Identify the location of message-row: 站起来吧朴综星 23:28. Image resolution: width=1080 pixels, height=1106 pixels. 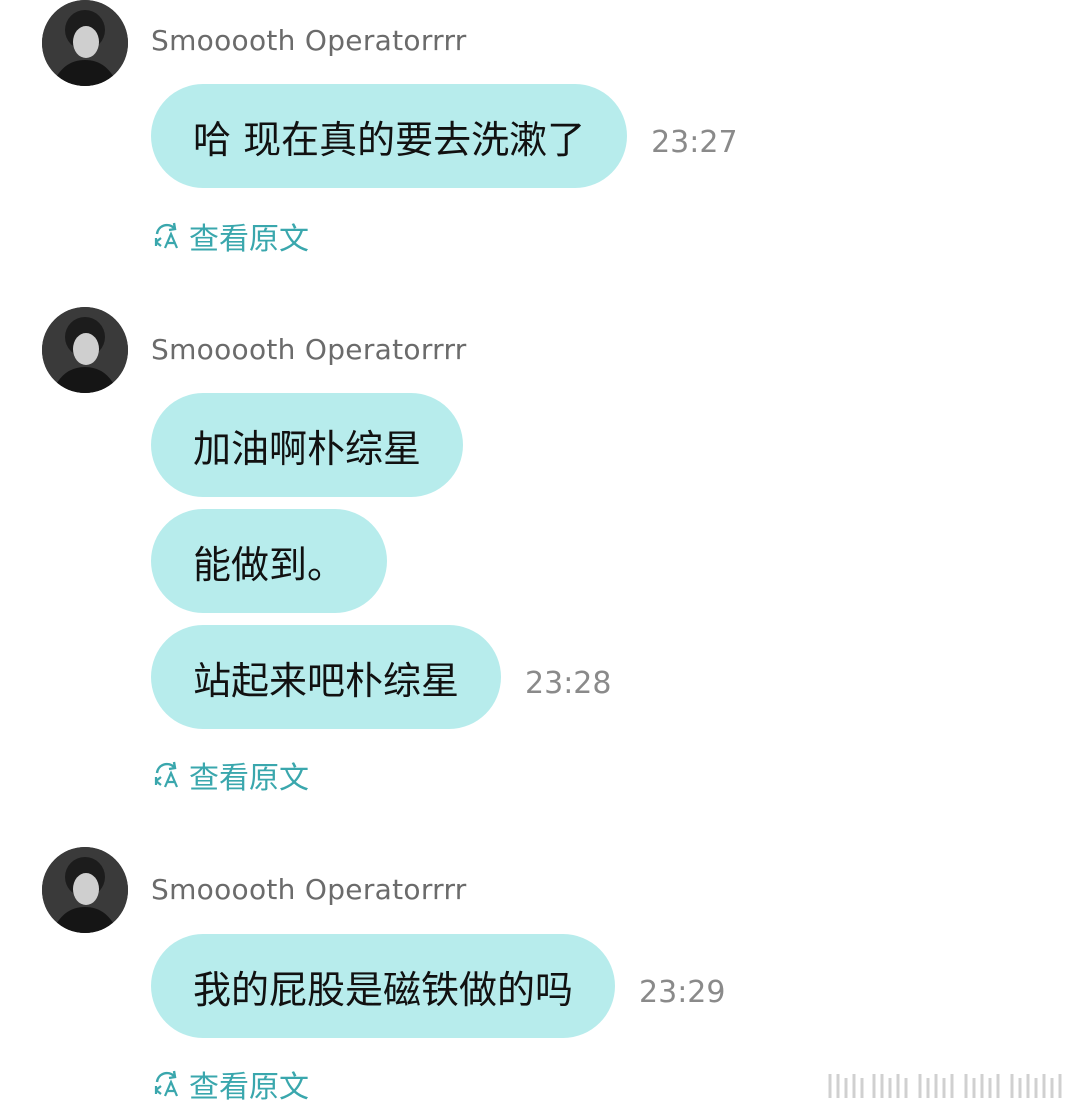
(381, 677).